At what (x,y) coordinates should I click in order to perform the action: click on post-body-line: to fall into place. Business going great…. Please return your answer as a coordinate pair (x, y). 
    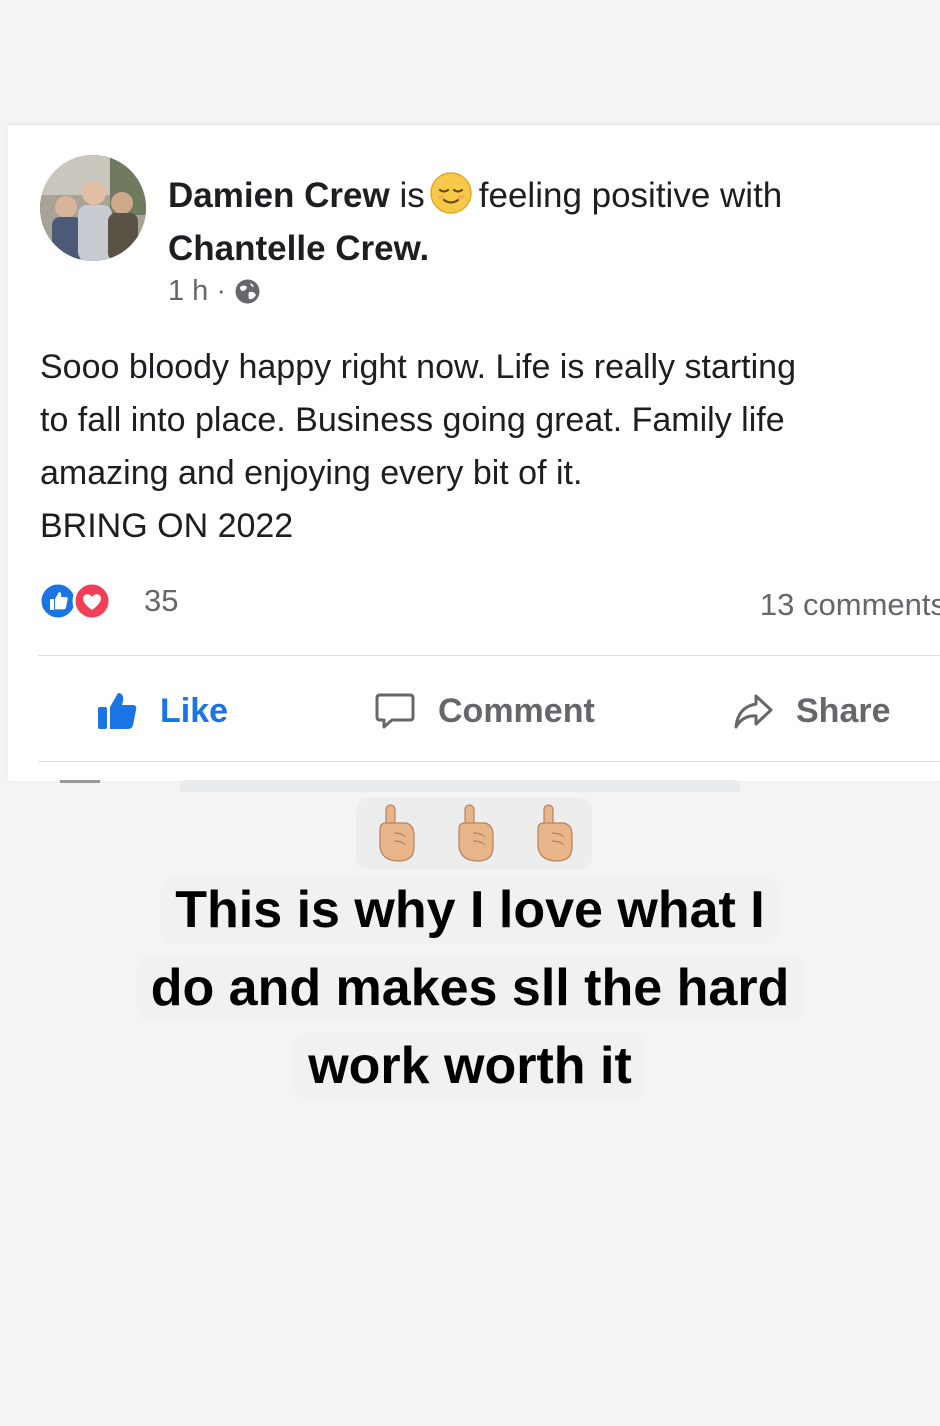
    Looking at the image, I should click on (412, 420).